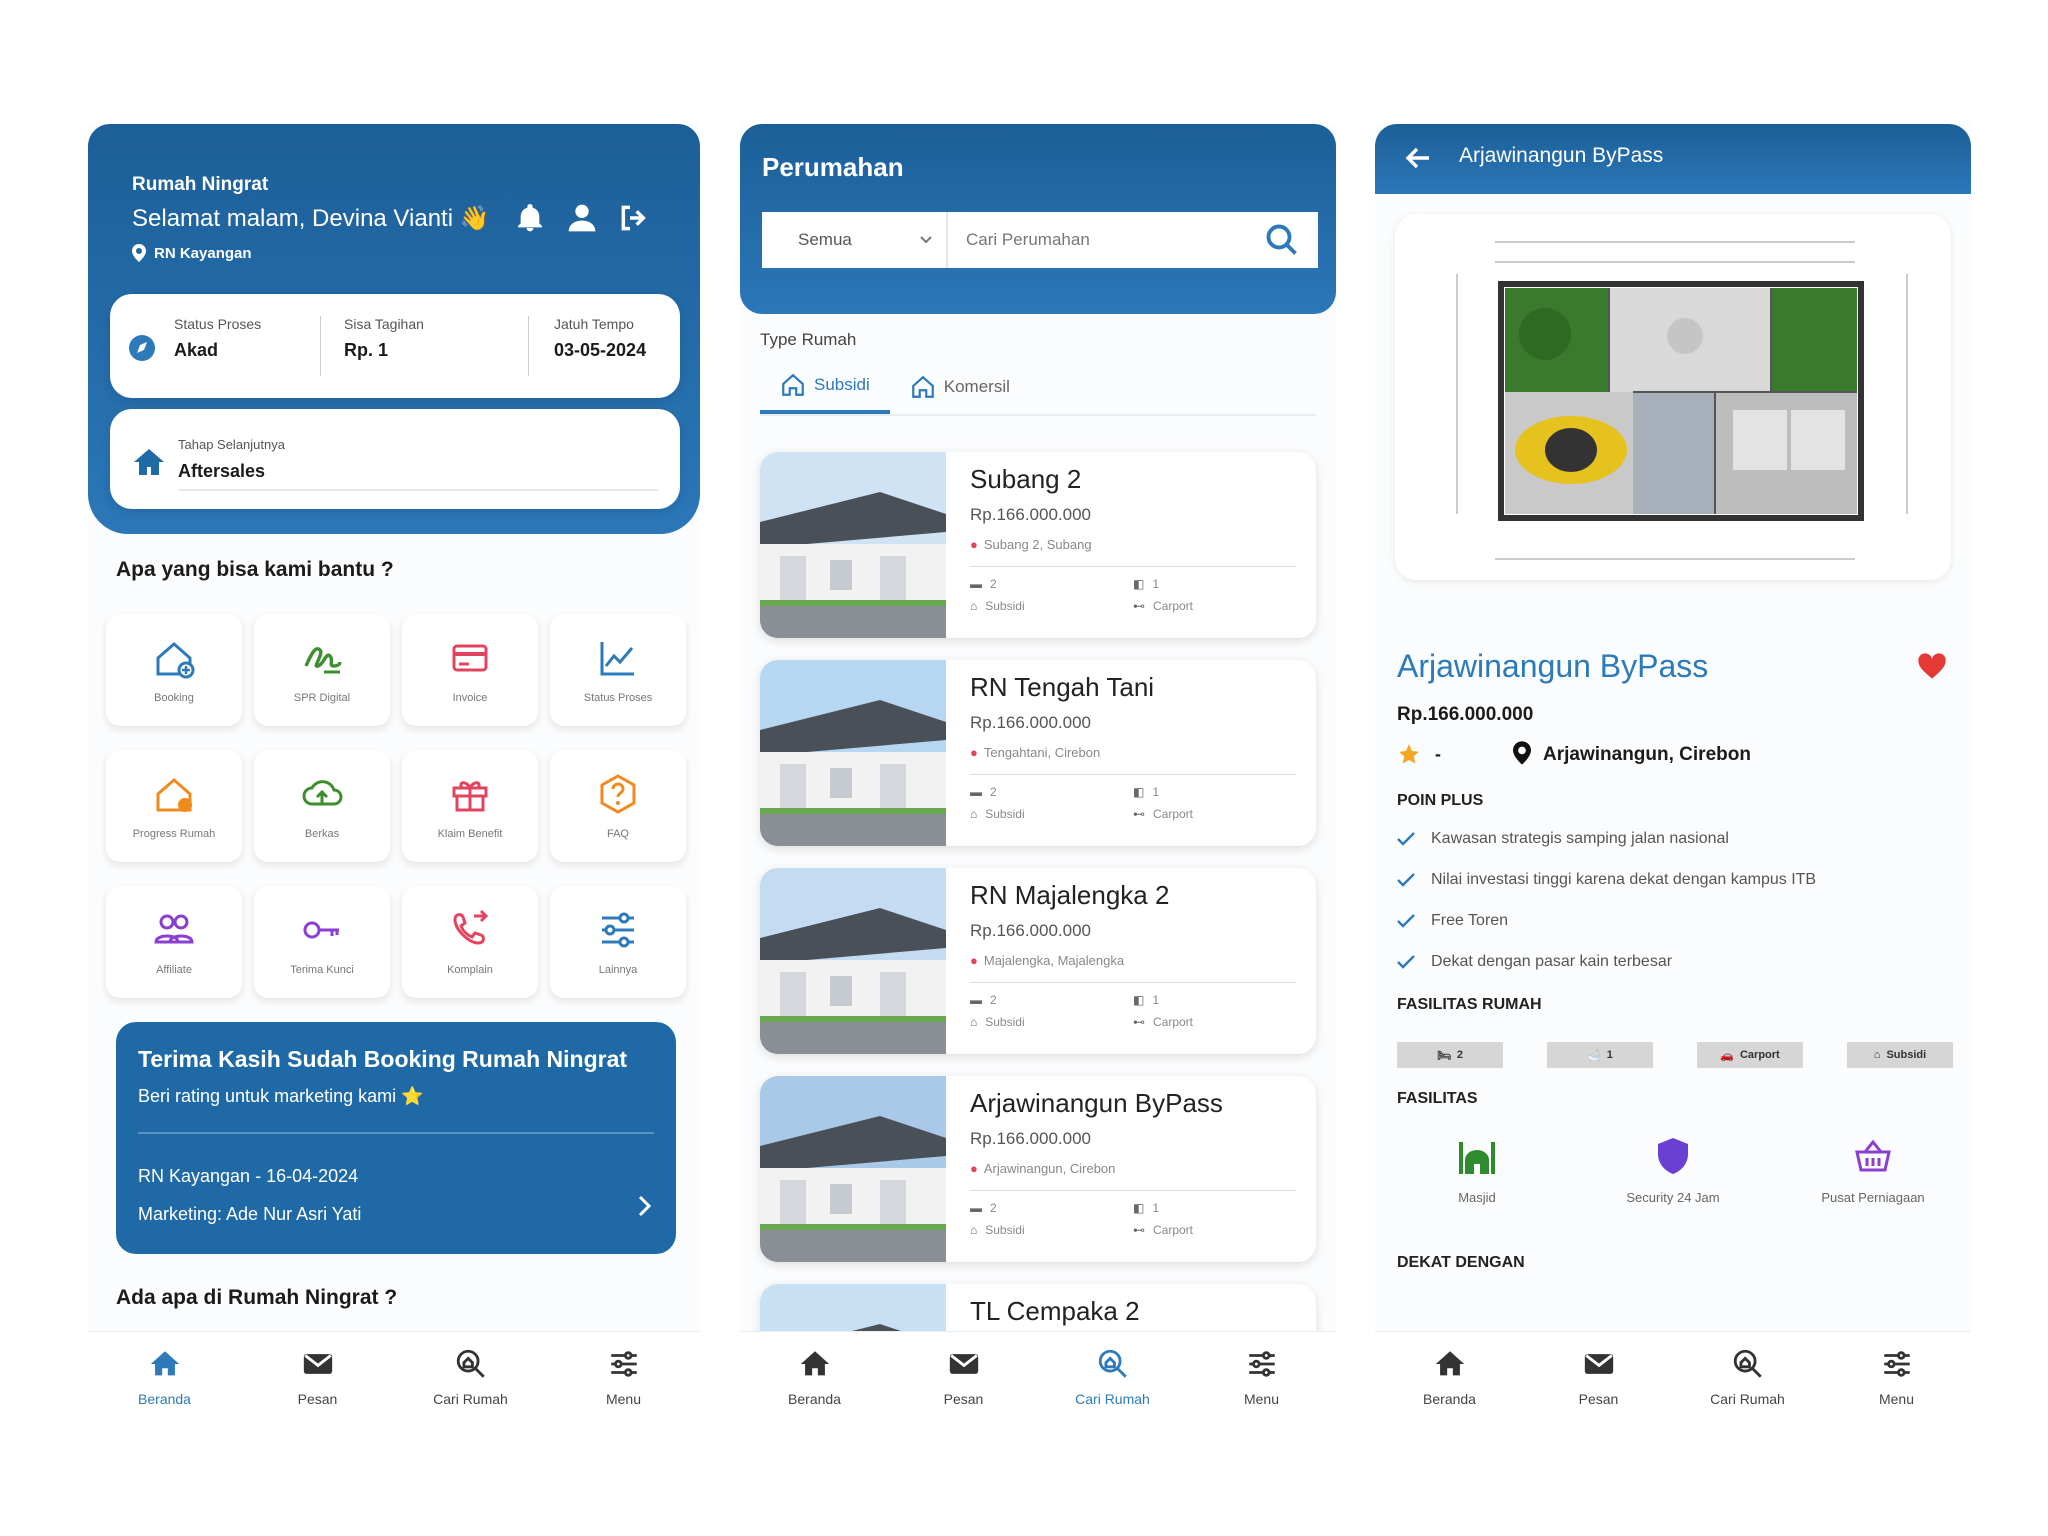  Describe the element at coordinates (926, 240) in the screenshot. I see `chevron-down-icon` at that location.